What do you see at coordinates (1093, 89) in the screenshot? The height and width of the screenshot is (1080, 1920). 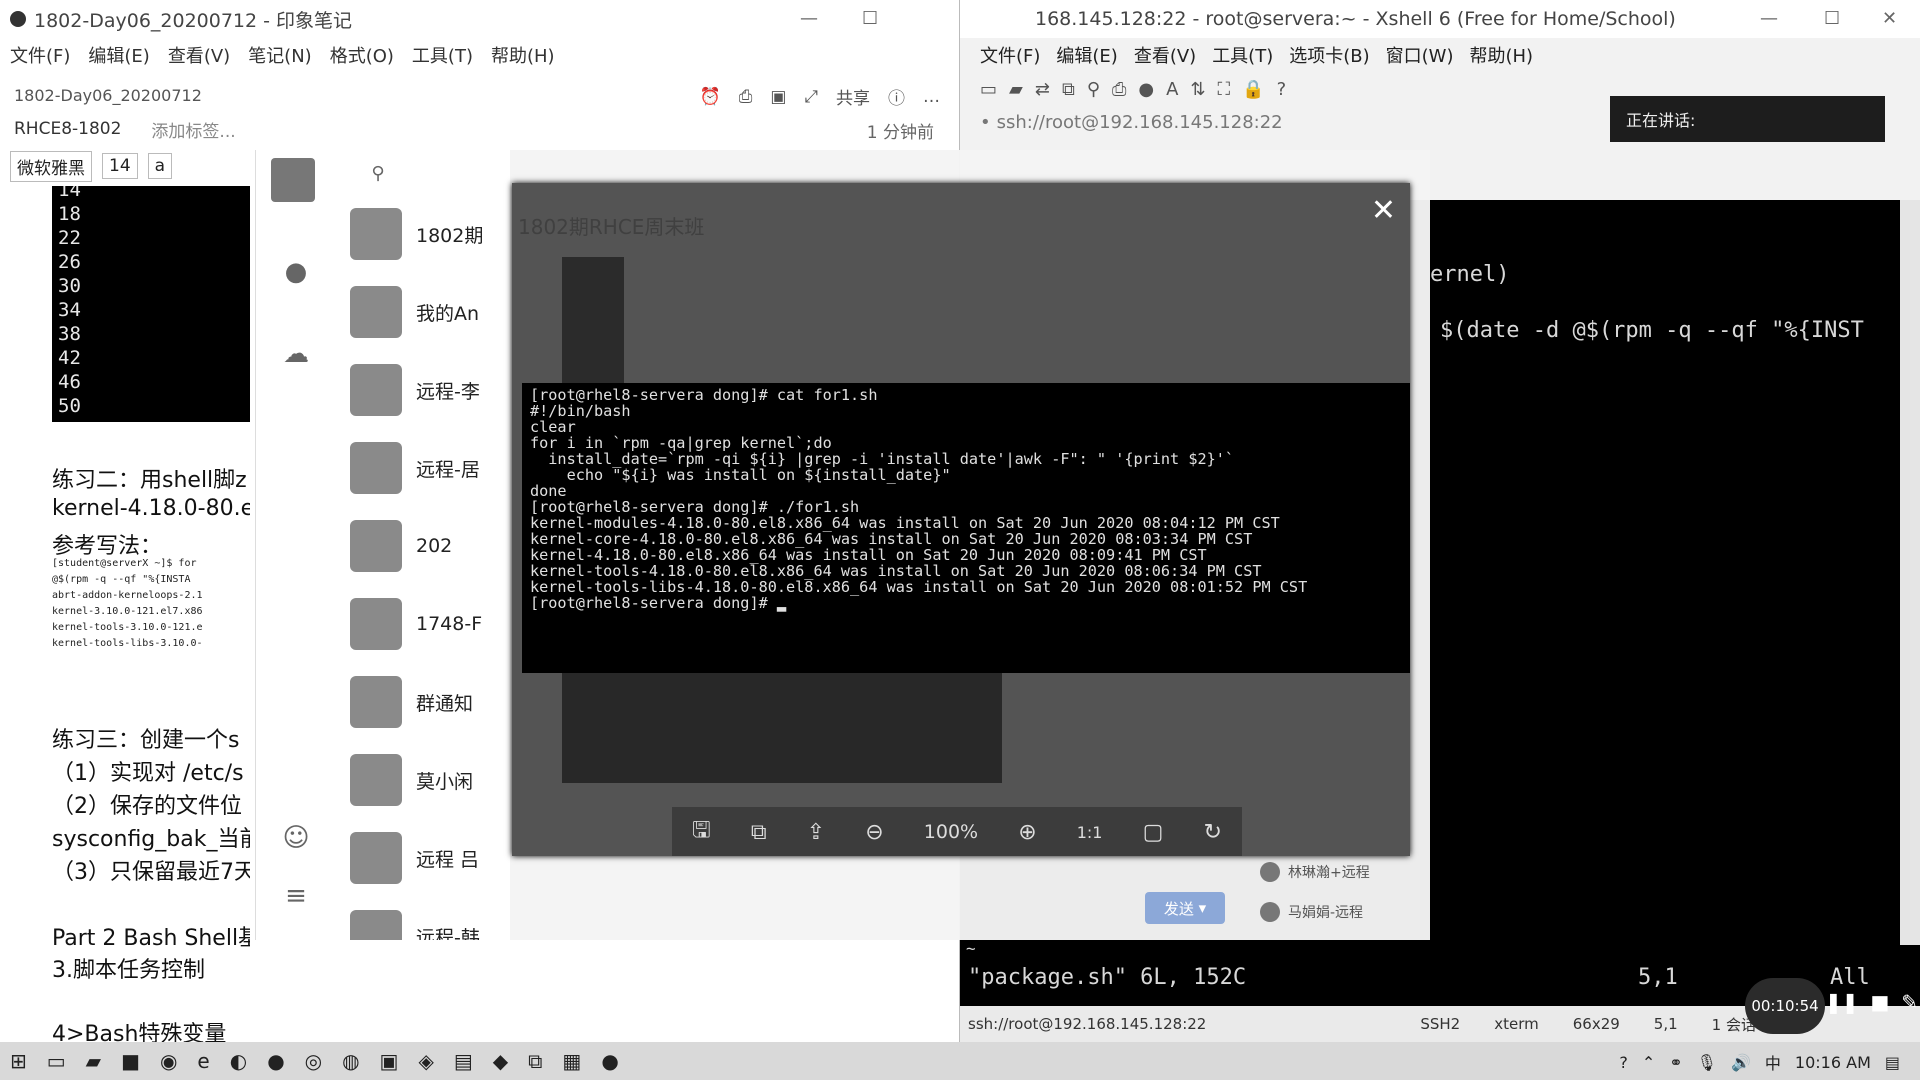 I see `find-icon: ⚲` at bounding box center [1093, 89].